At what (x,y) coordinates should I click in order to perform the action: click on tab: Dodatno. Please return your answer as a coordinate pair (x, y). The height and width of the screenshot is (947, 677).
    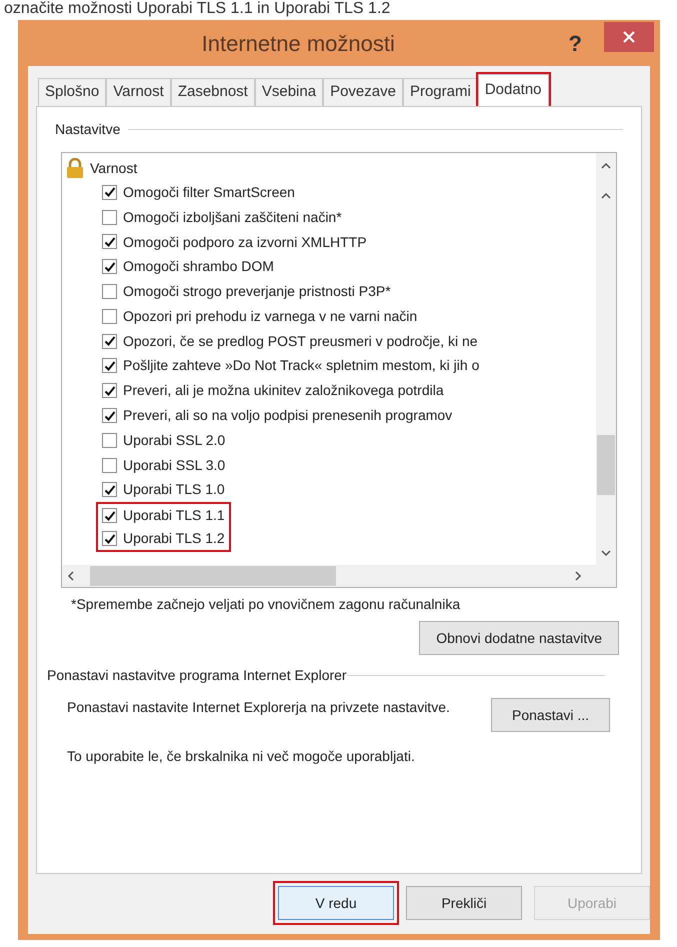
    Looking at the image, I should click on (513, 90).